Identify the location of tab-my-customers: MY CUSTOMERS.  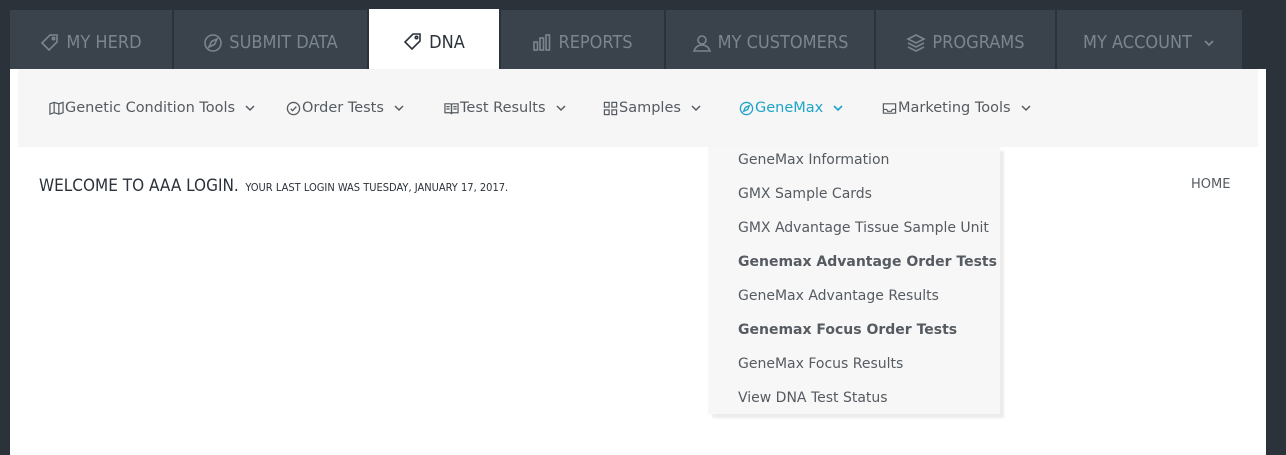
(770, 39).